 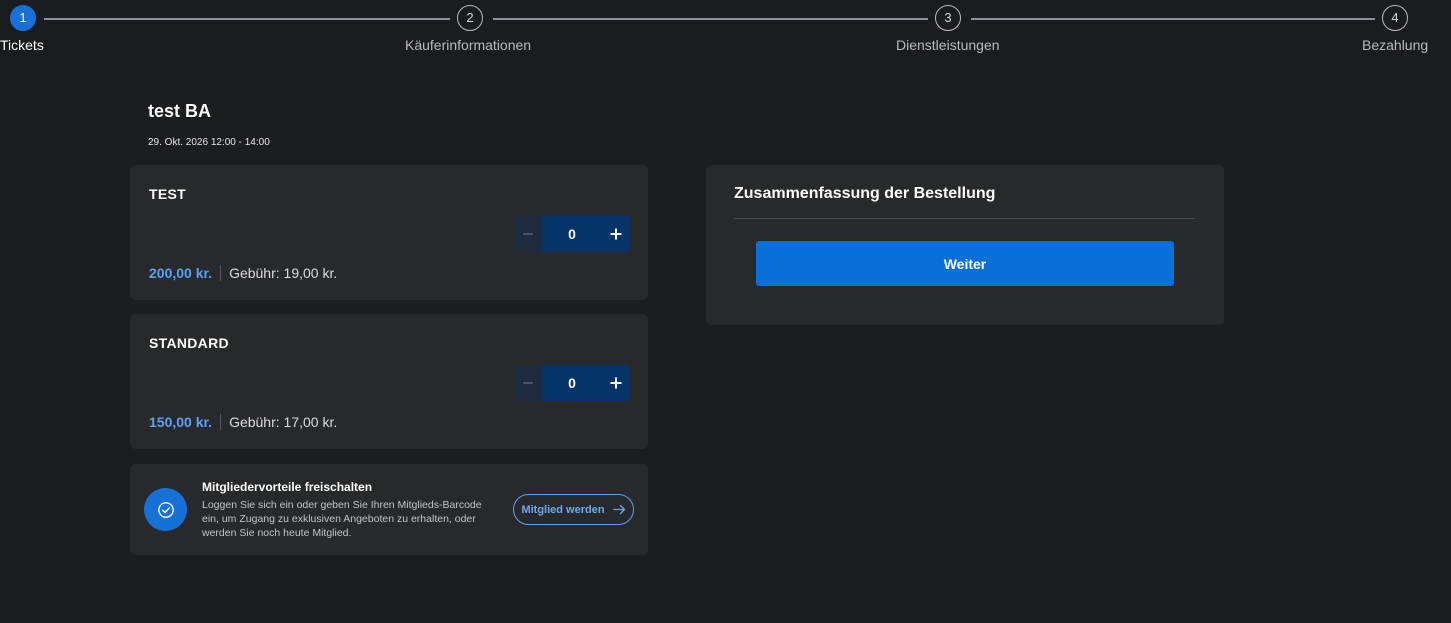 I want to click on price-row: 150,00 kr. Gebühr: 17,00 kr., so click(x=243, y=422).